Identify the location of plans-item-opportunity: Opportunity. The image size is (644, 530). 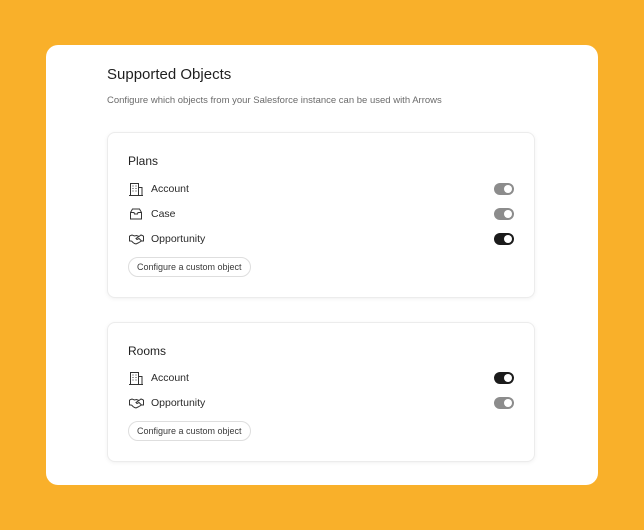
(321, 239).